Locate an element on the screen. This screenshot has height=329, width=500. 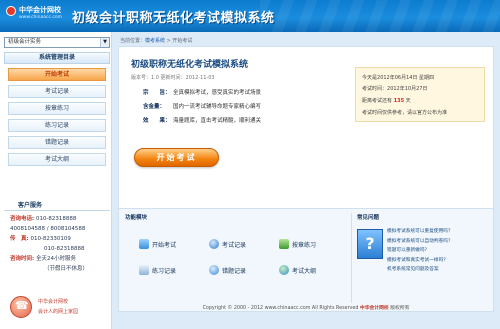
breadcrumb: 当前位置：模考系统 > 开始考试 is located at coordinates (156, 40).